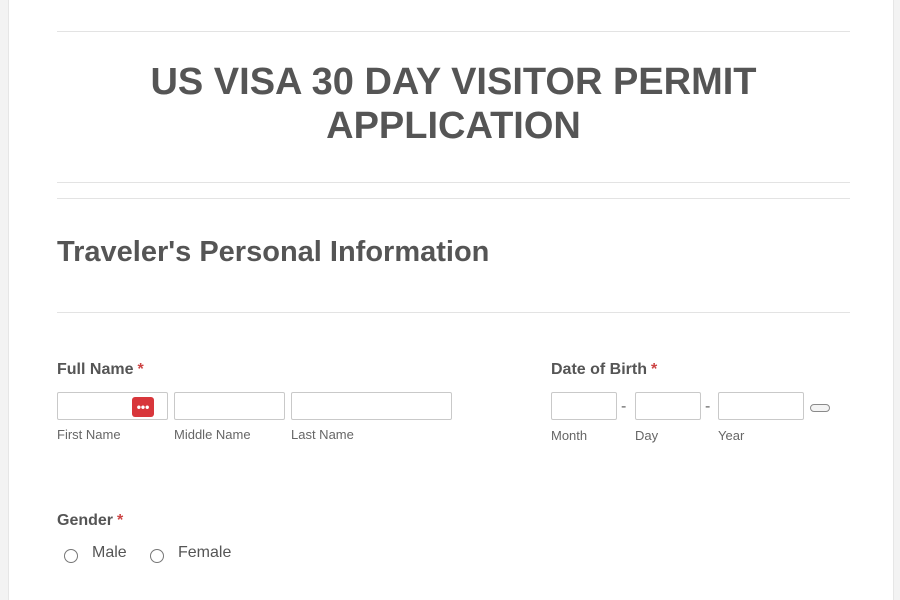 This screenshot has height=600, width=900. Describe the element at coordinates (143, 407) in the screenshot. I see `password-manager-icon: •••` at that location.